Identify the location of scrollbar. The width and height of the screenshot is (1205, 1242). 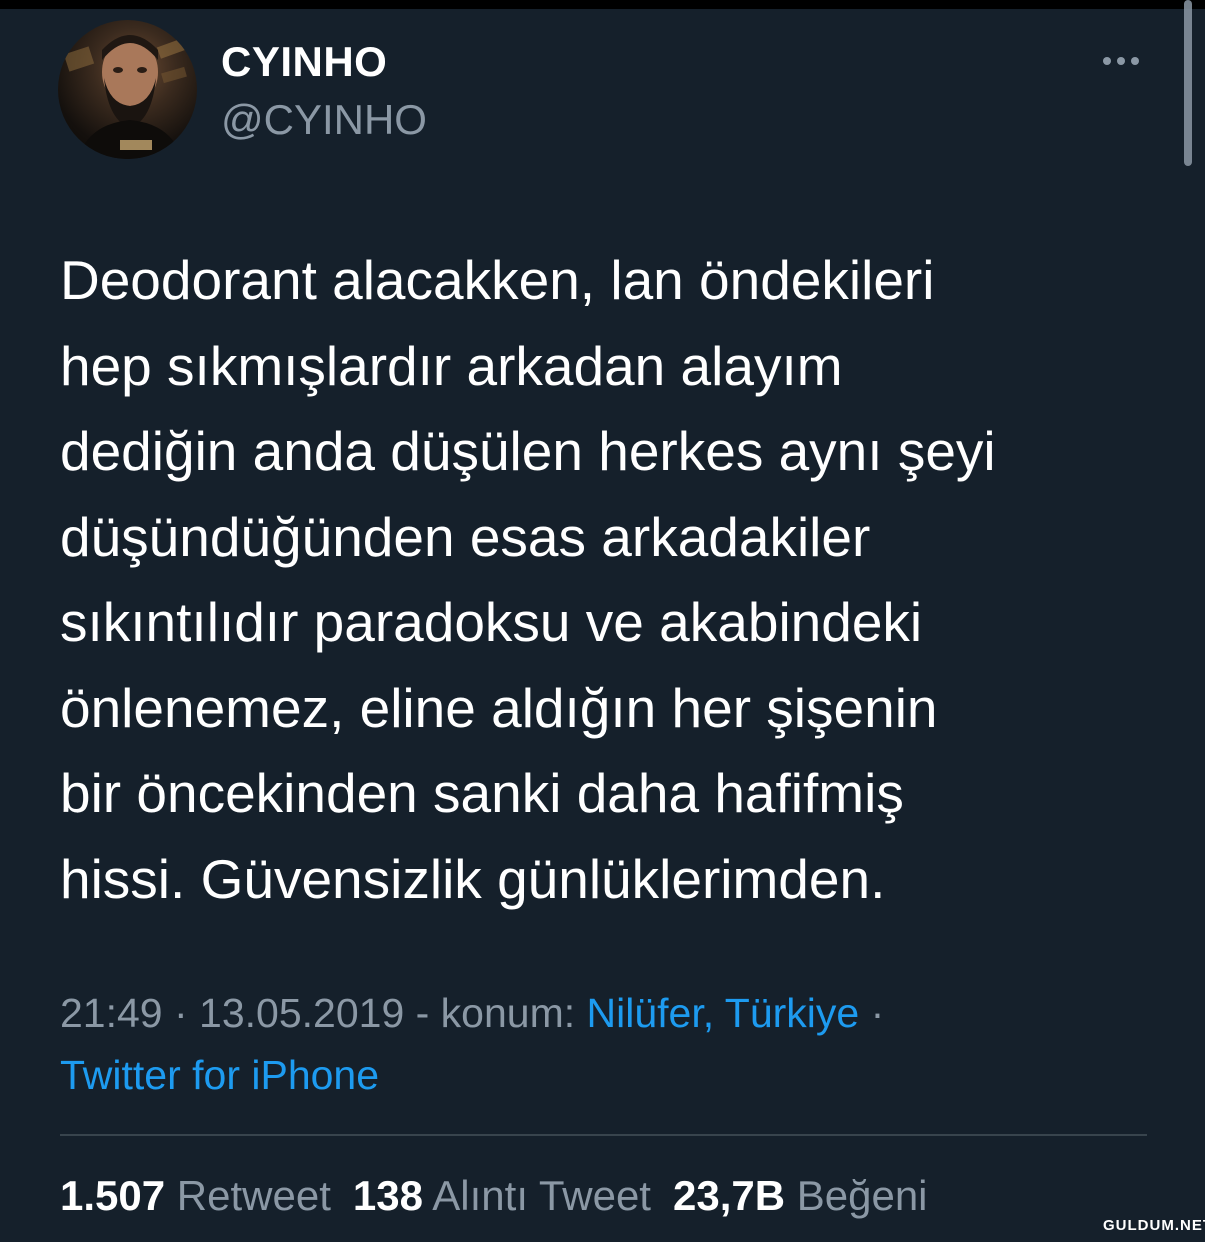
(1188, 83).